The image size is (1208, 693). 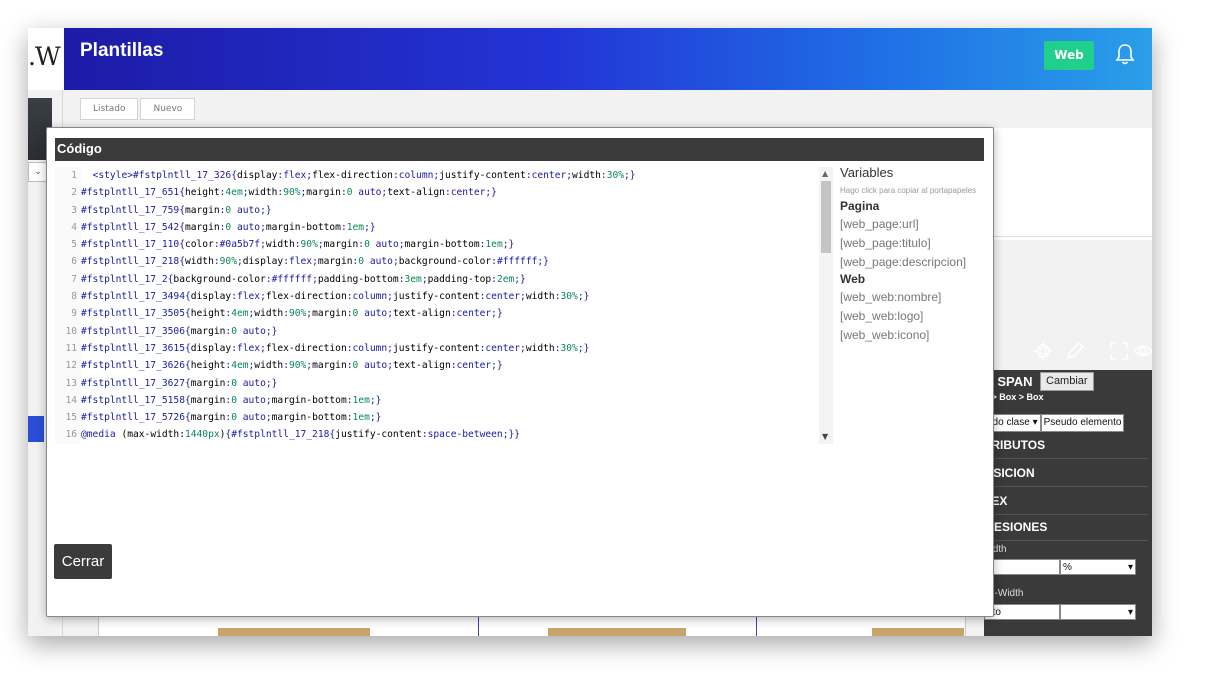 What do you see at coordinates (1098, 612) in the screenshot?
I see `max-width-unit-select: ▾` at bounding box center [1098, 612].